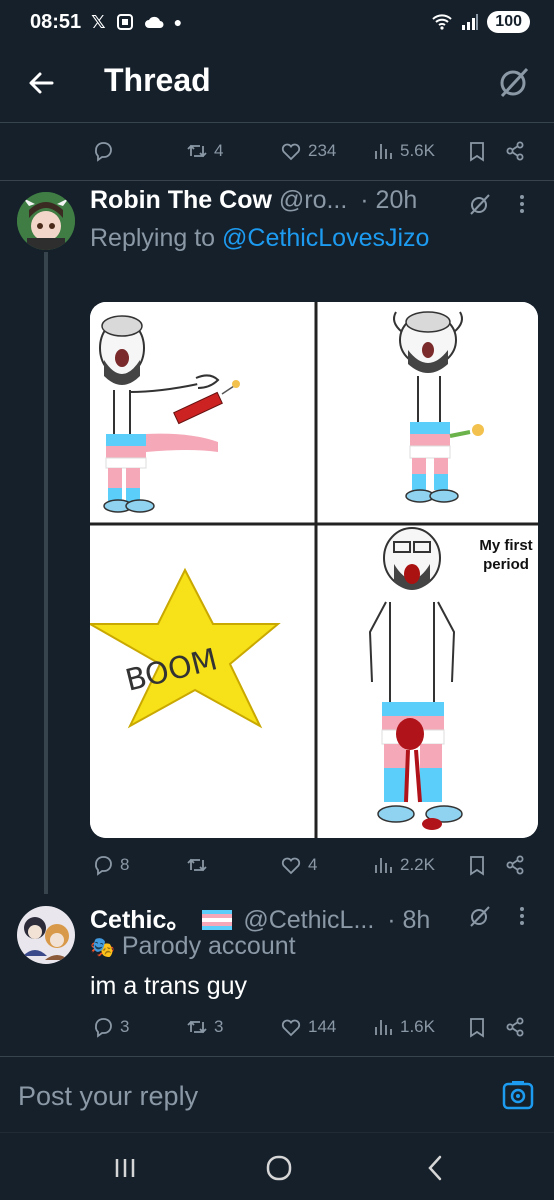  I want to click on tweet-time: · 8h, so click(409, 920).